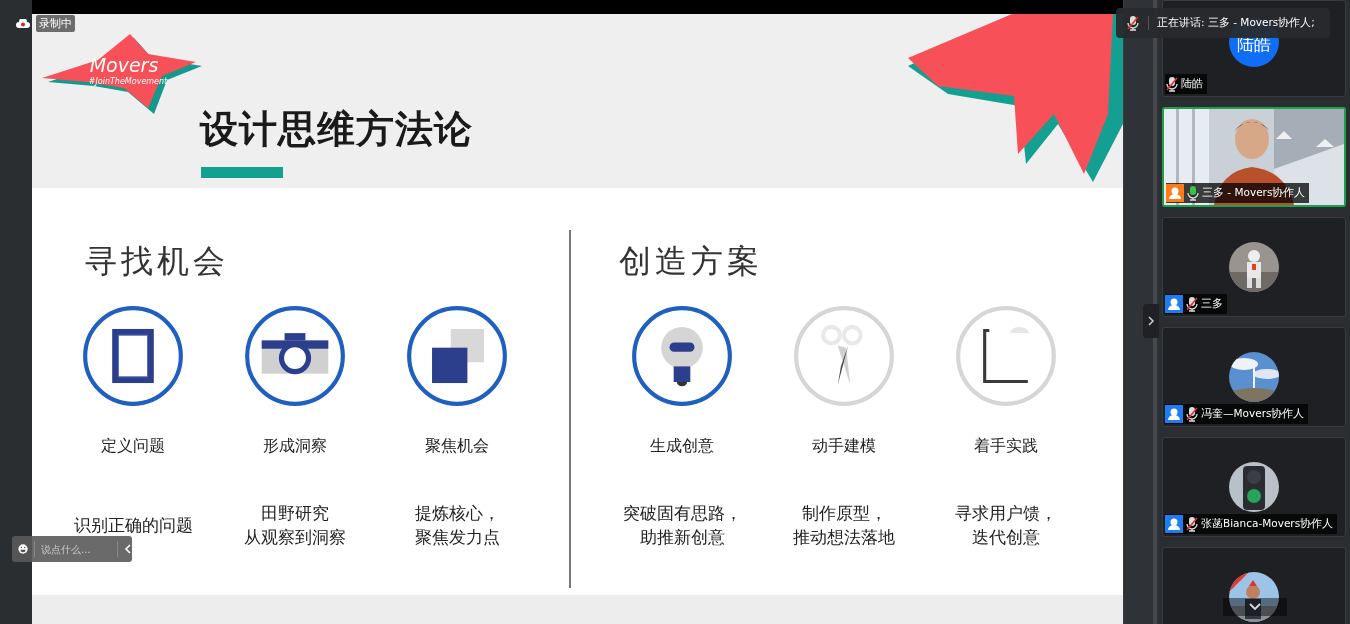  What do you see at coordinates (157, 261) in the screenshot?
I see `section-heading: 寻找机会` at bounding box center [157, 261].